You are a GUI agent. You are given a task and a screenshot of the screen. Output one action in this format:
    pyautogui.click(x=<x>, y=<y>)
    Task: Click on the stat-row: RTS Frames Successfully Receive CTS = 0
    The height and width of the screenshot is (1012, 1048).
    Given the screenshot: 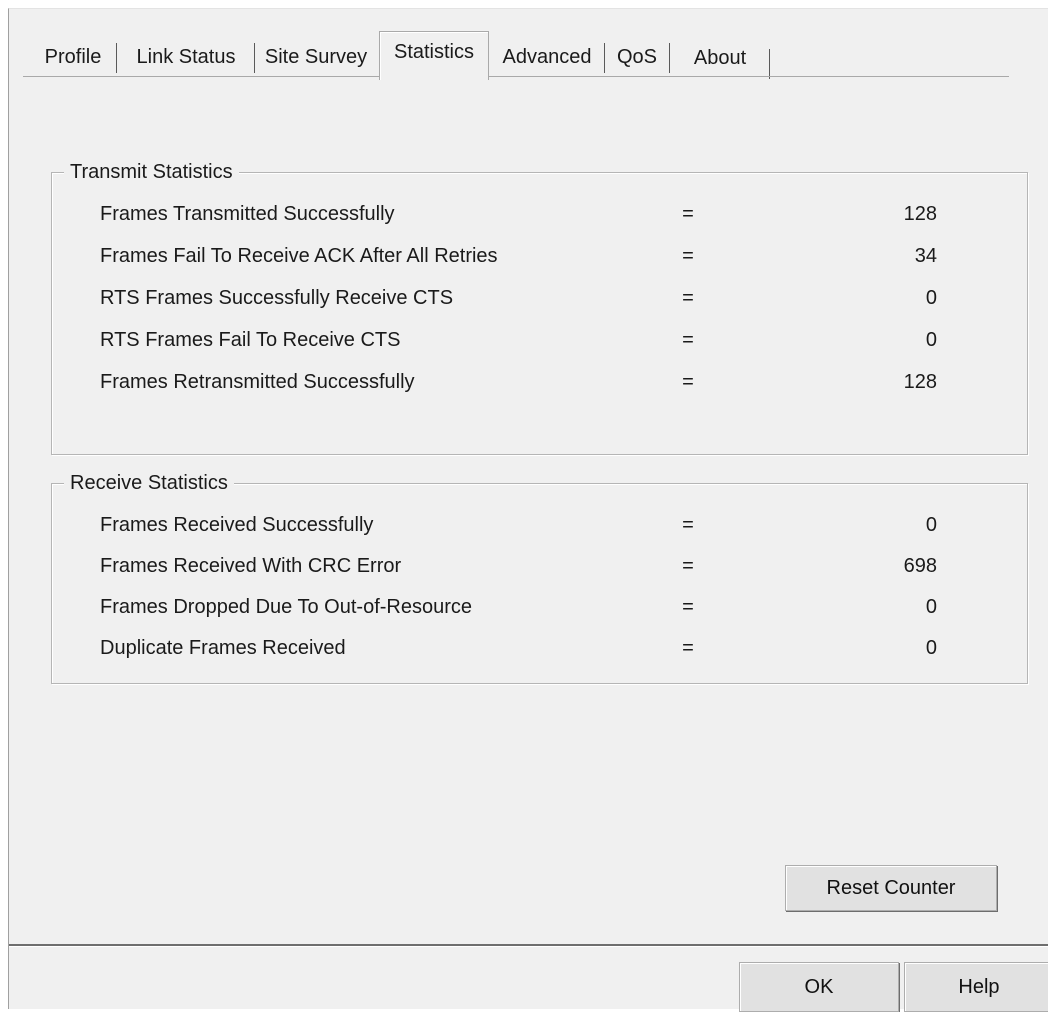 What is the action you would take?
    pyautogui.click(x=539, y=298)
    